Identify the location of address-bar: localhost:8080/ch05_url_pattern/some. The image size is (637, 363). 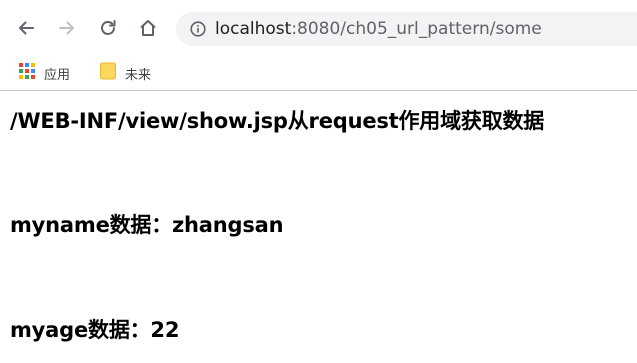
(406, 29).